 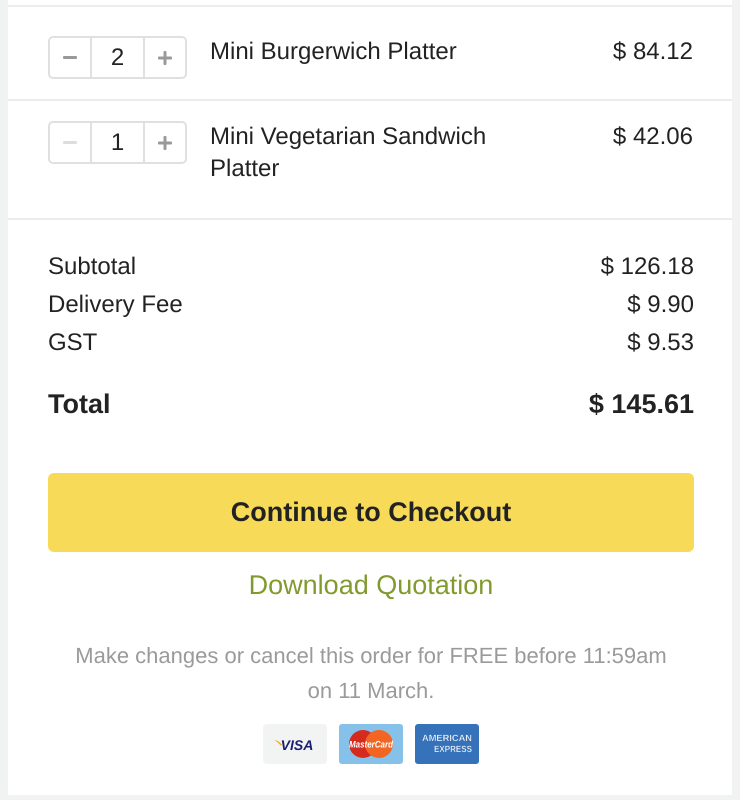 I want to click on cancellation-note: Make changes or cancel this order for FREE before 11:59am on 11 March., so click(x=371, y=673).